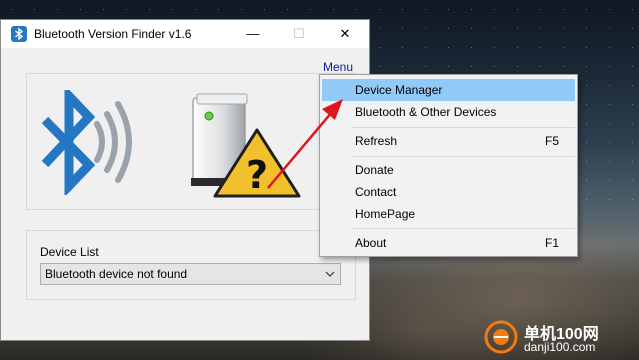  What do you see at coordinates (374, 170) in the screenshot?
I see `menu-item-label: Donate` at bounding box center [374, 170].